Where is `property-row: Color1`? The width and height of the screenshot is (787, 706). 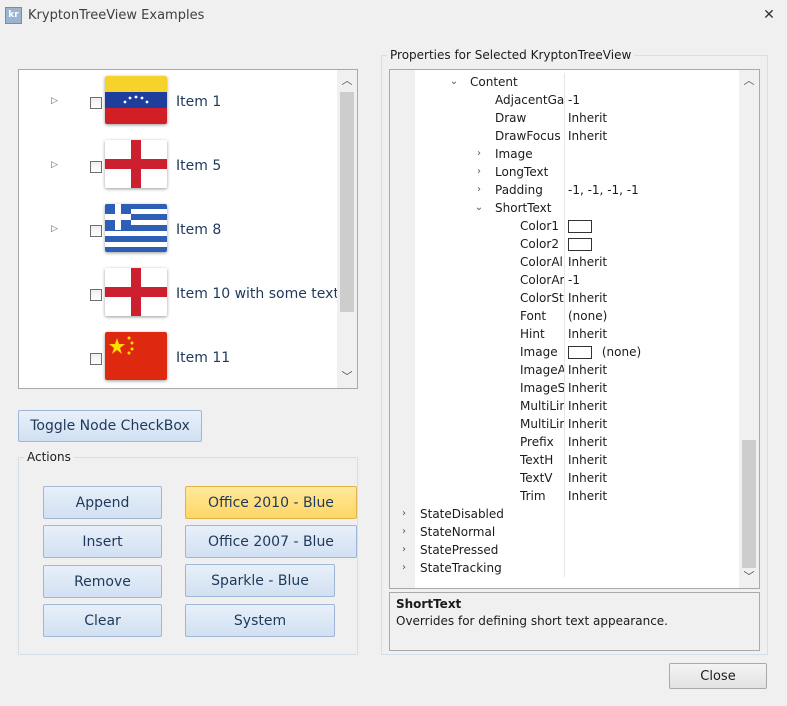
property-row: Color1 is located at coordinates (564, 226).